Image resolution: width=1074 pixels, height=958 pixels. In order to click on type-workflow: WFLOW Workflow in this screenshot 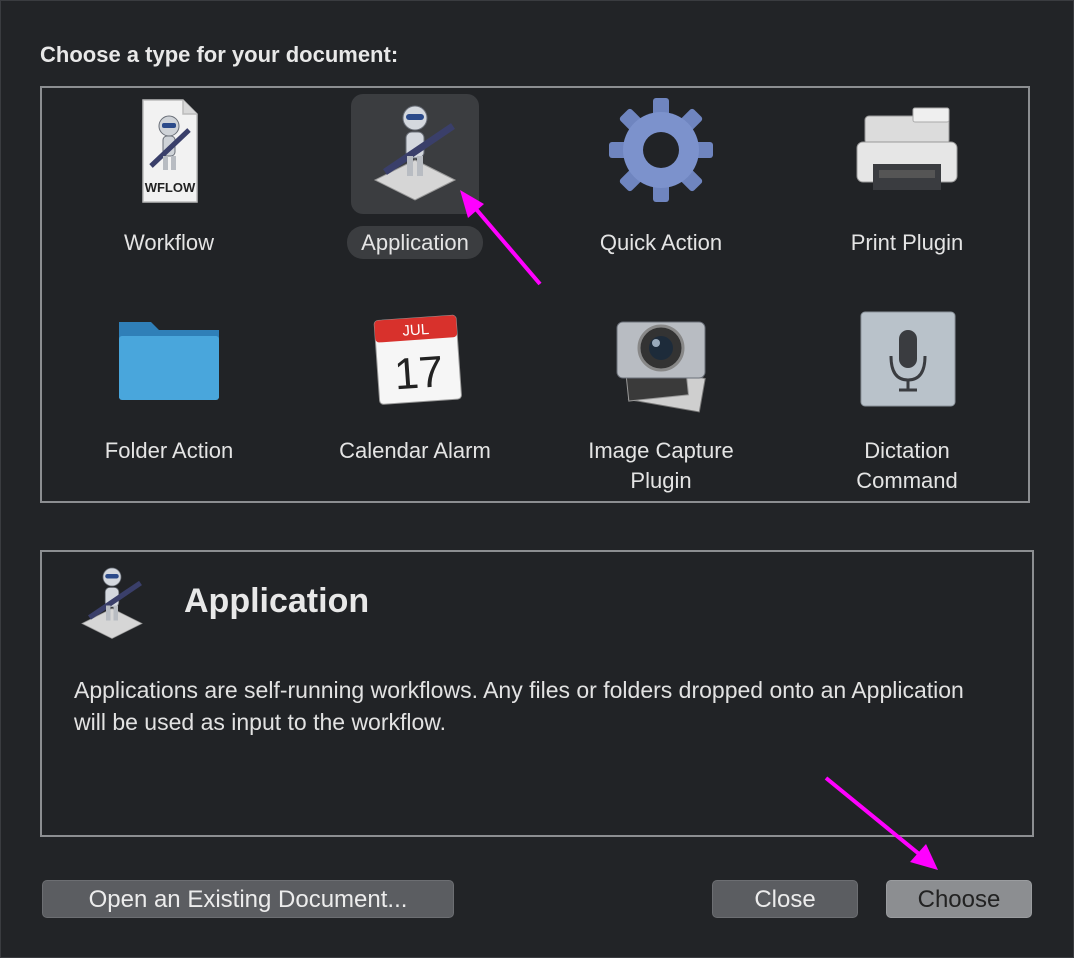, I will do `click(169, 189)`.